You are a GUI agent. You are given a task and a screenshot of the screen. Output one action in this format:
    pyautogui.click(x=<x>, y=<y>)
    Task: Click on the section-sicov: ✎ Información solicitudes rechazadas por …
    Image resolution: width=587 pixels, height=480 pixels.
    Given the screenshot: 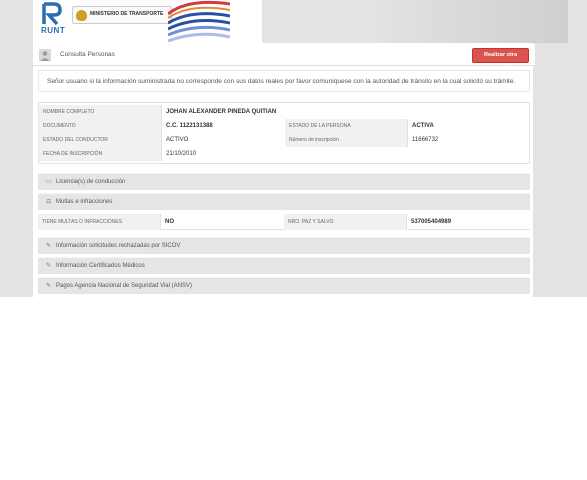 What is the action you would take?
    pyautogui.click(x=284, y=245)
    